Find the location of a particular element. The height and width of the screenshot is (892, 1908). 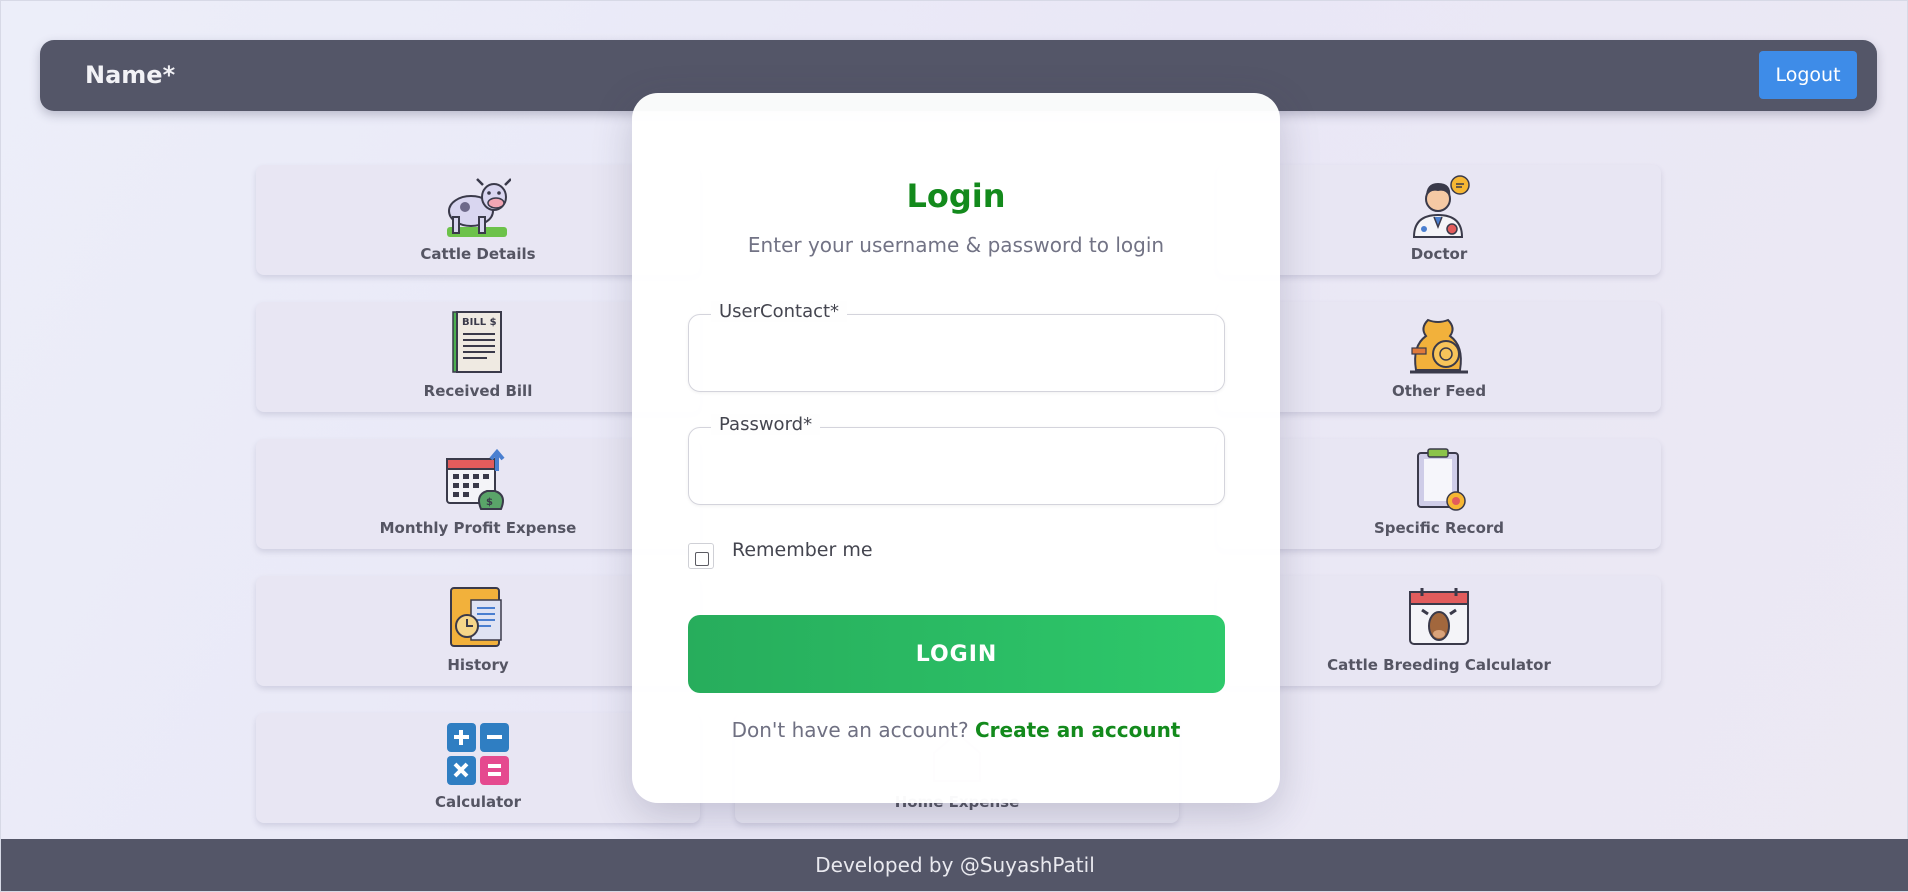

breeding-calendar-icon is located at coordinates (1439, 616).